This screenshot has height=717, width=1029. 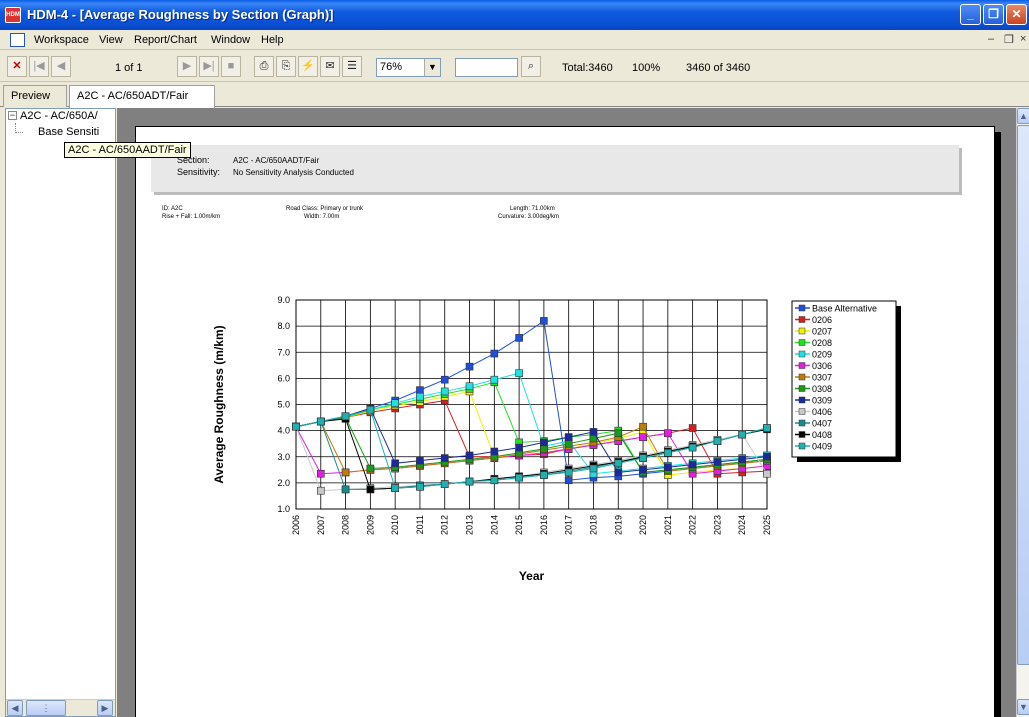 I want to click on y-axis-title: Average Roughness (m/km), so click(x=219, y=404).